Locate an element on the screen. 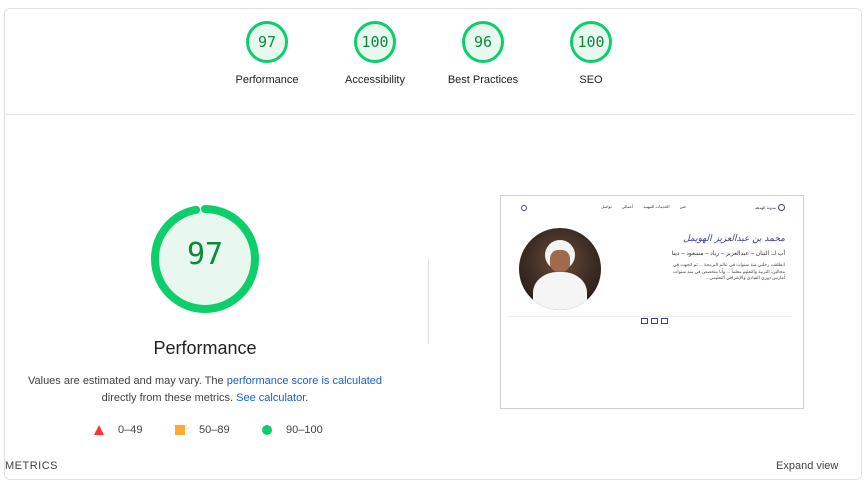 This screenshot has width=864, height=480. nav-item: تواصل is located at coordinates (606, 206).